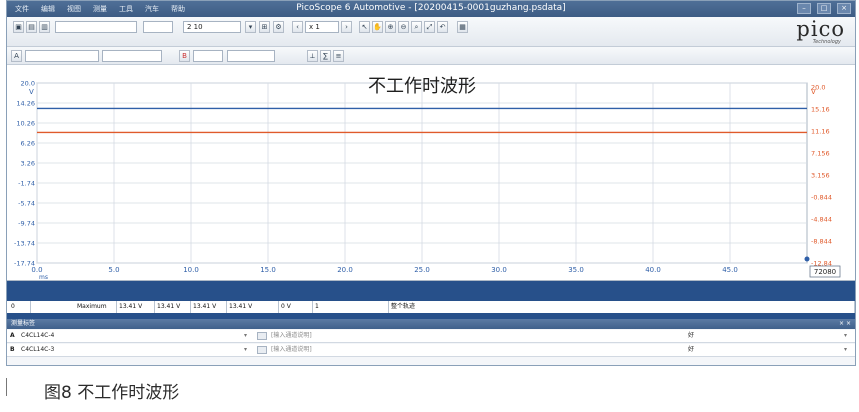  What do you see at coordinates (136, 307) in the screenshot?
I see `measurement-value: 13.41 V` at bounding box center [136, 307].